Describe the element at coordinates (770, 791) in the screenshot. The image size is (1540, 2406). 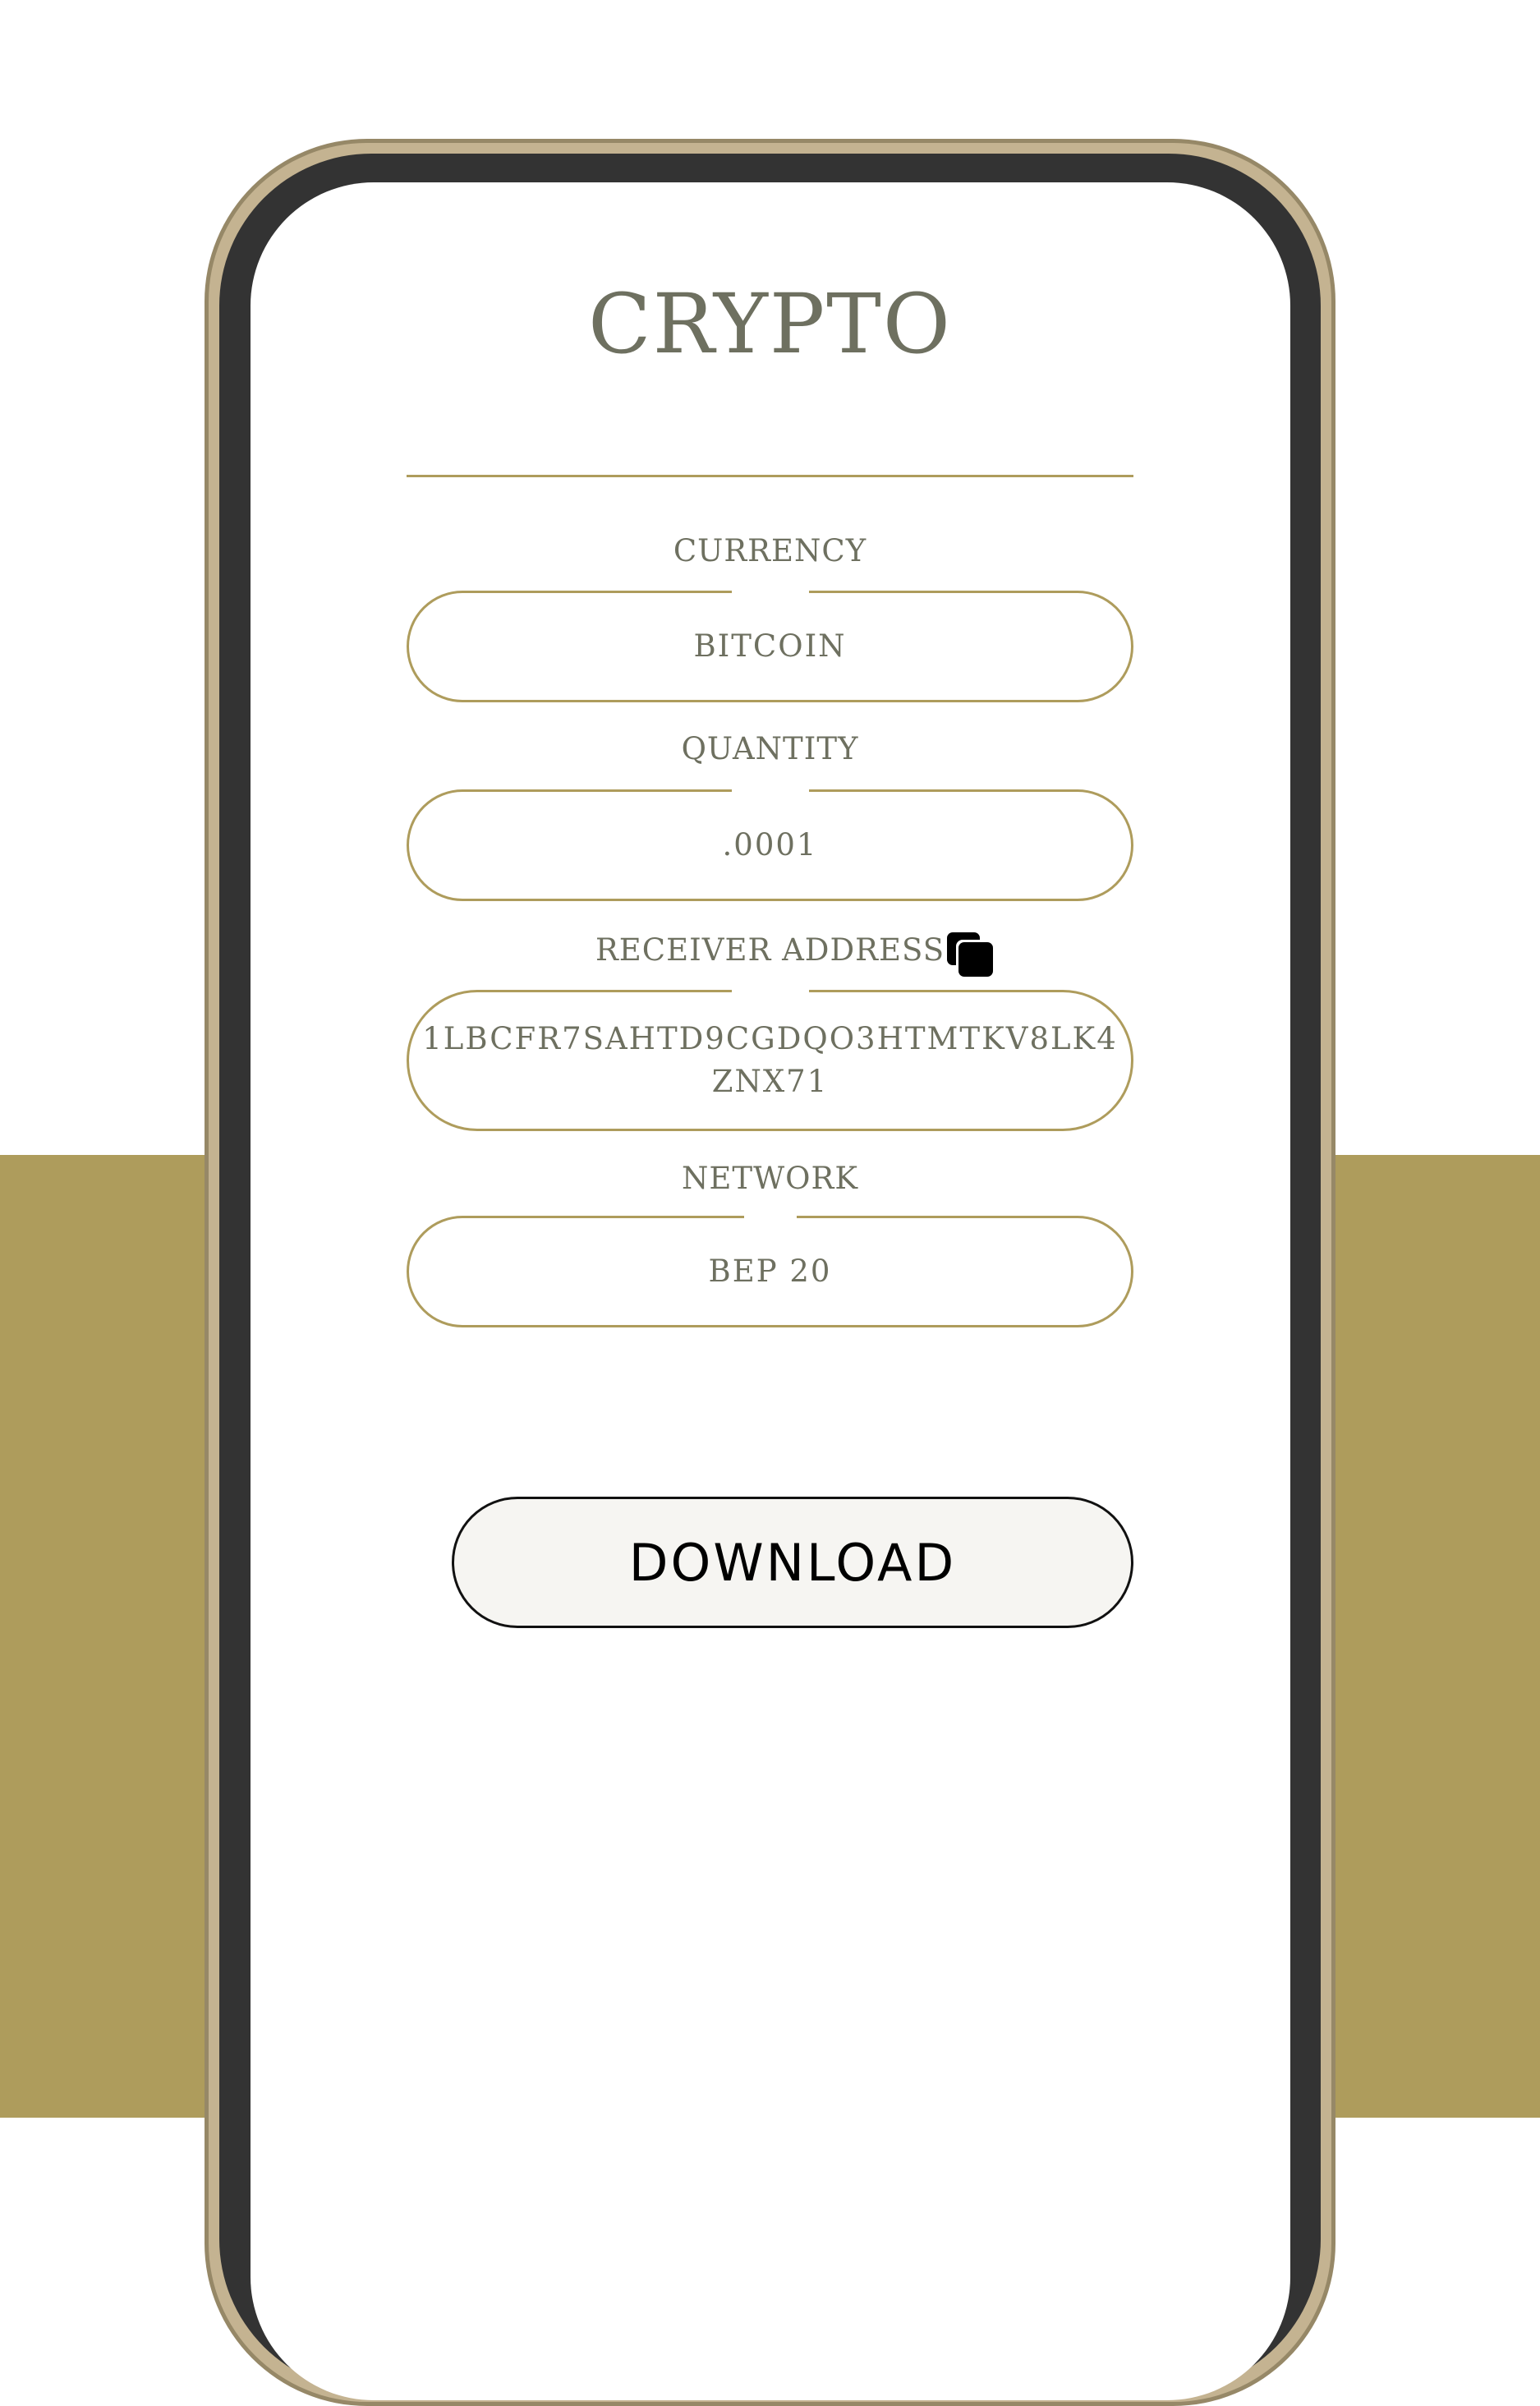
I see `quantity-label-notch` at that location.